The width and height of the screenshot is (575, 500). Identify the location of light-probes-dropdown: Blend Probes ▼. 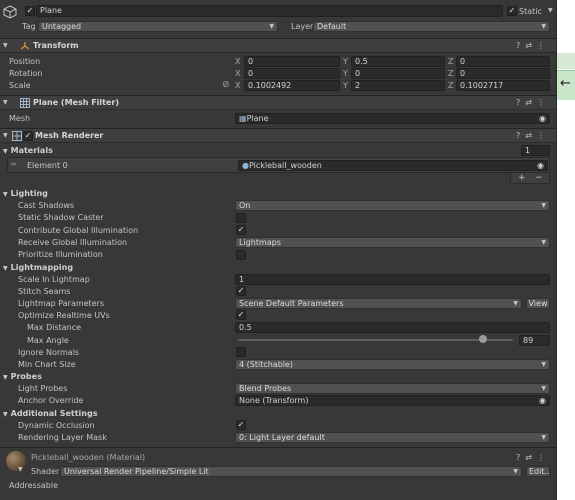
(392, 388).